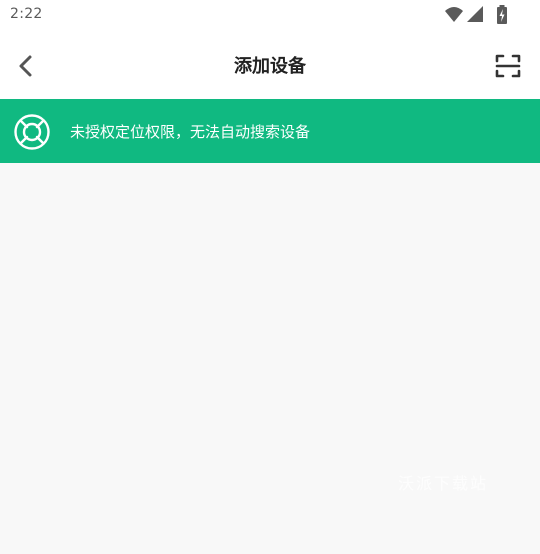 The image size is (540, 554). What do you see at coordinates (26, 14) in the screenshot?
I see `status-time: 2:22` at bounding box center [26, 14].